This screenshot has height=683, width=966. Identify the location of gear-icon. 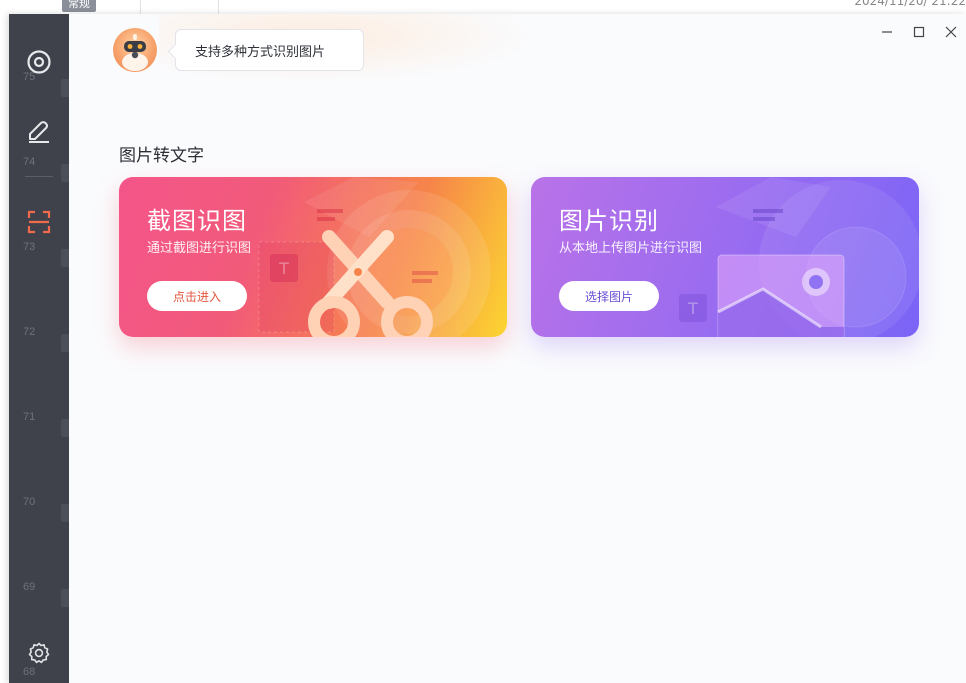
(39, 653).